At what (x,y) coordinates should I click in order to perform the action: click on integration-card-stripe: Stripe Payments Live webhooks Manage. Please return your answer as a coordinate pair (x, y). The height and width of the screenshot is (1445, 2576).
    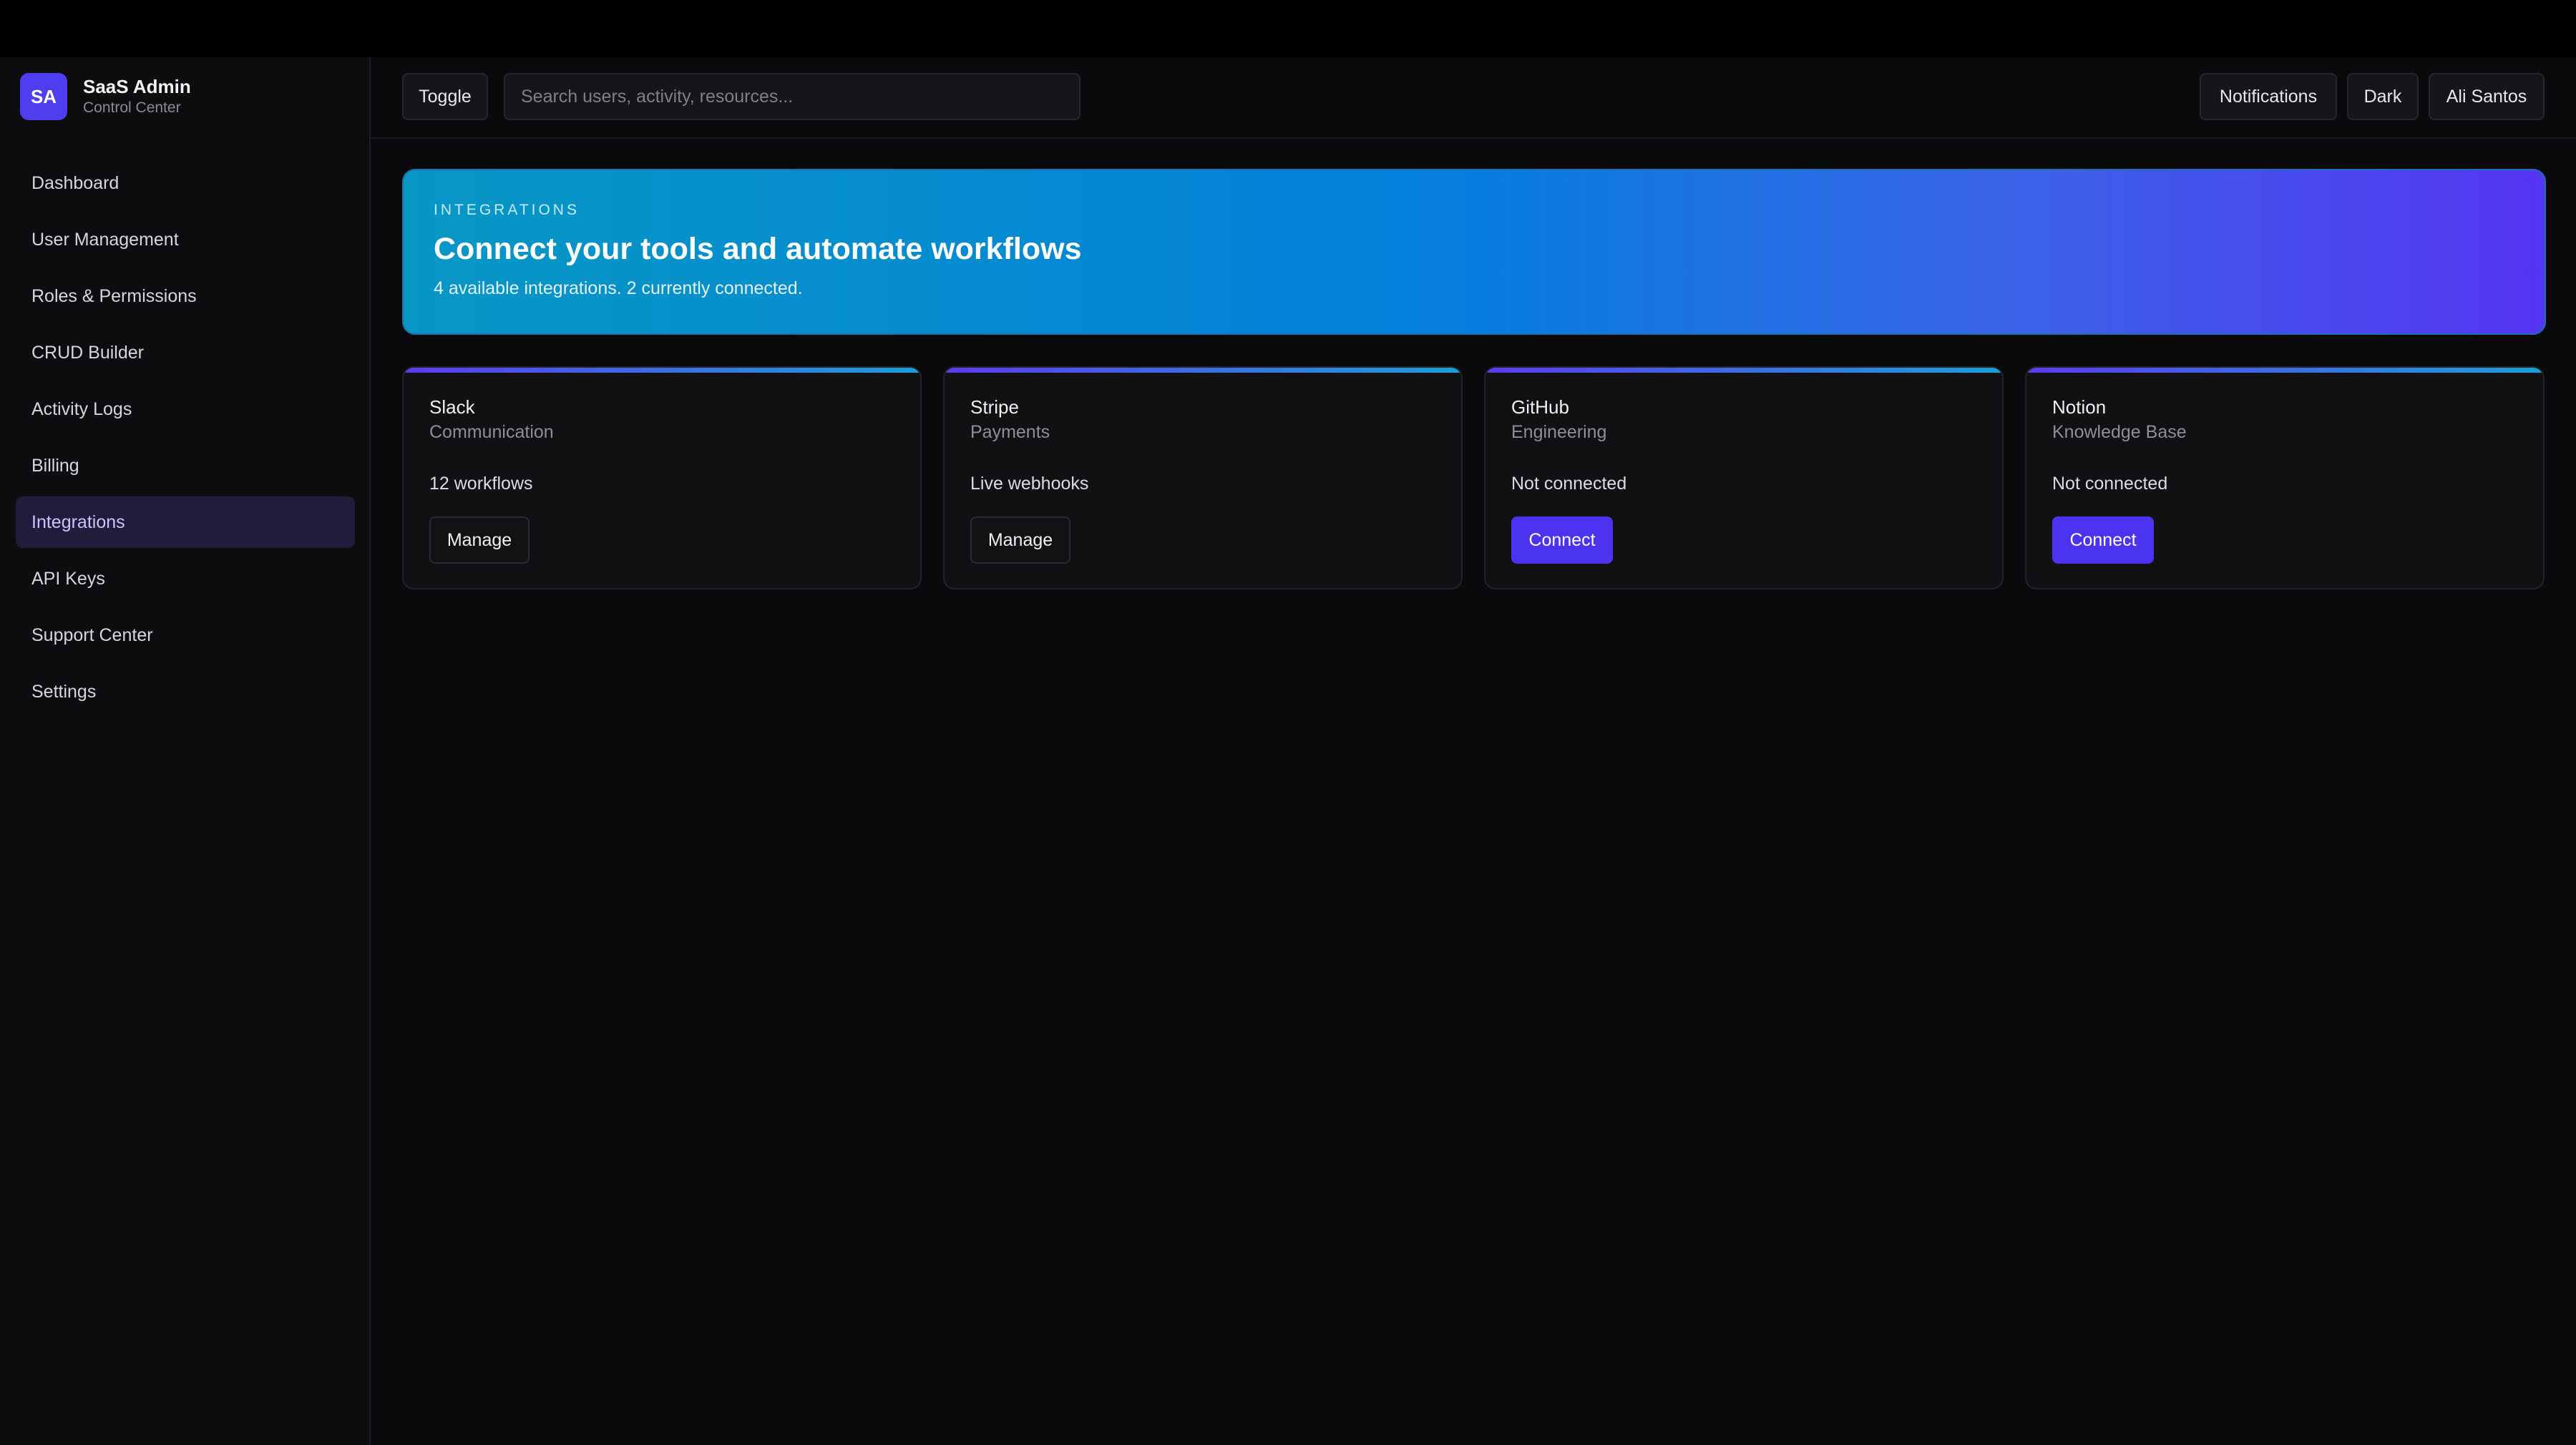
    Looking at the image, I should click on (1203, 478).